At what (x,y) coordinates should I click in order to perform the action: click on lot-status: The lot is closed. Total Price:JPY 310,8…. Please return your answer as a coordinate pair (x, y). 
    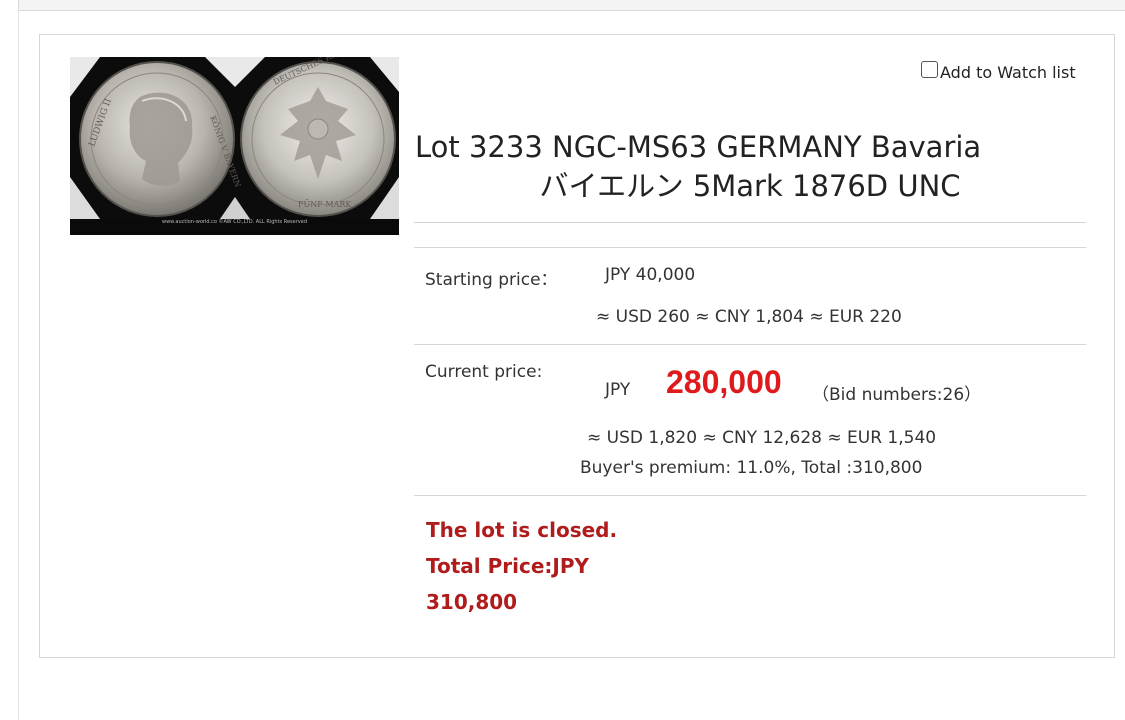
    Looking at the image, I should click on (521, 566).